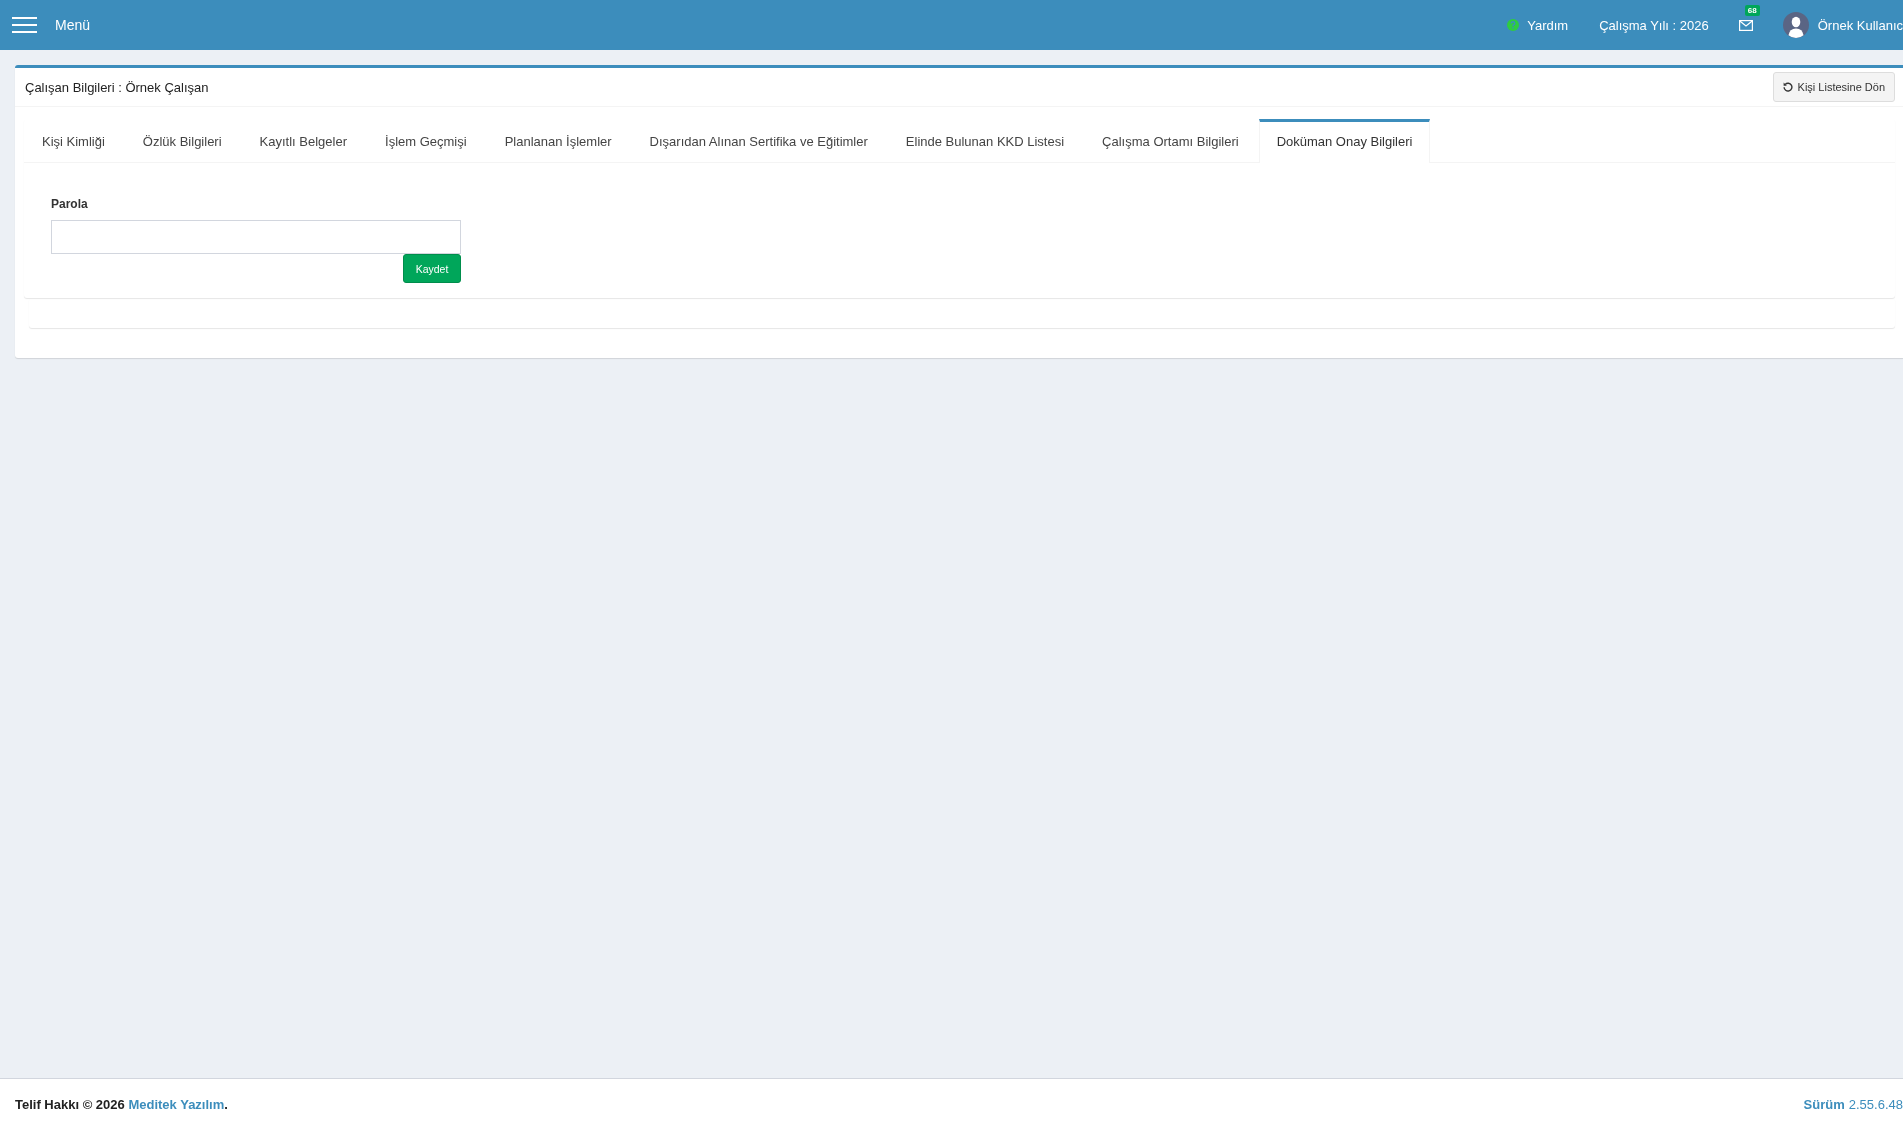  I want to click on tab: Özlük Bilgileri, so click(182, 140).